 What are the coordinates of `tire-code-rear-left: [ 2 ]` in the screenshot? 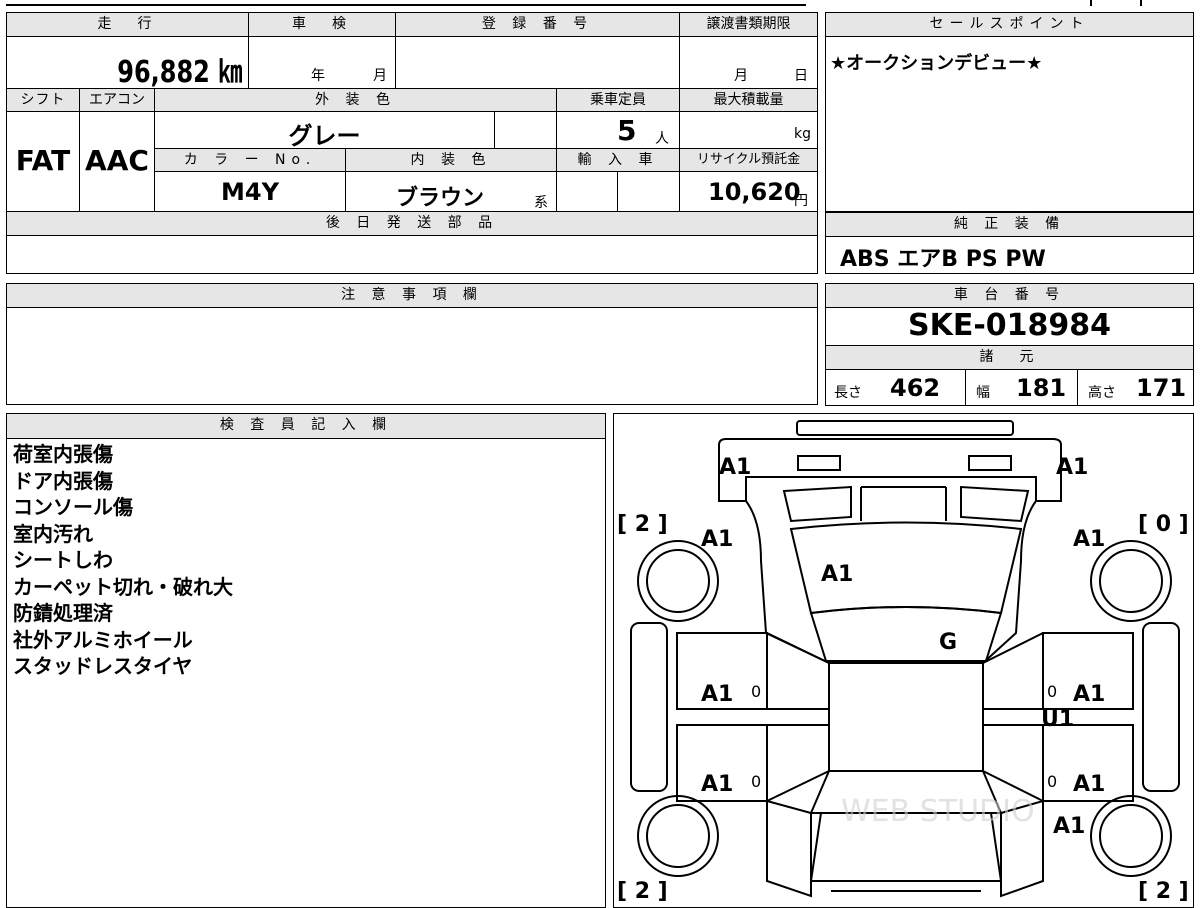 It's located at (642, 524).